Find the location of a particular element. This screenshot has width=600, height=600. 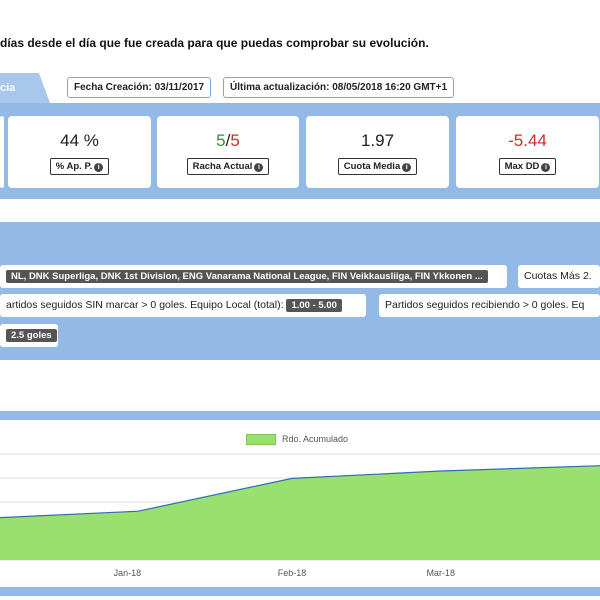

hit-rate-label: % Ap. P. i is located at coordinates (79, 166).